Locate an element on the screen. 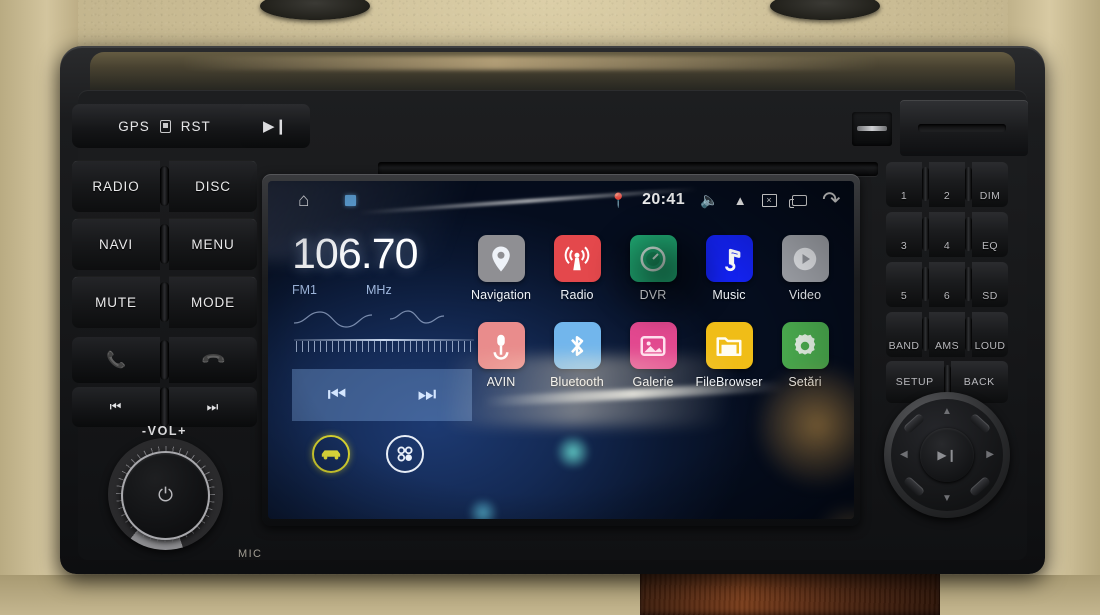 The height and width of the screenshot is (615, 1100). mode-button: MODE is located at coordinates (213, 302).